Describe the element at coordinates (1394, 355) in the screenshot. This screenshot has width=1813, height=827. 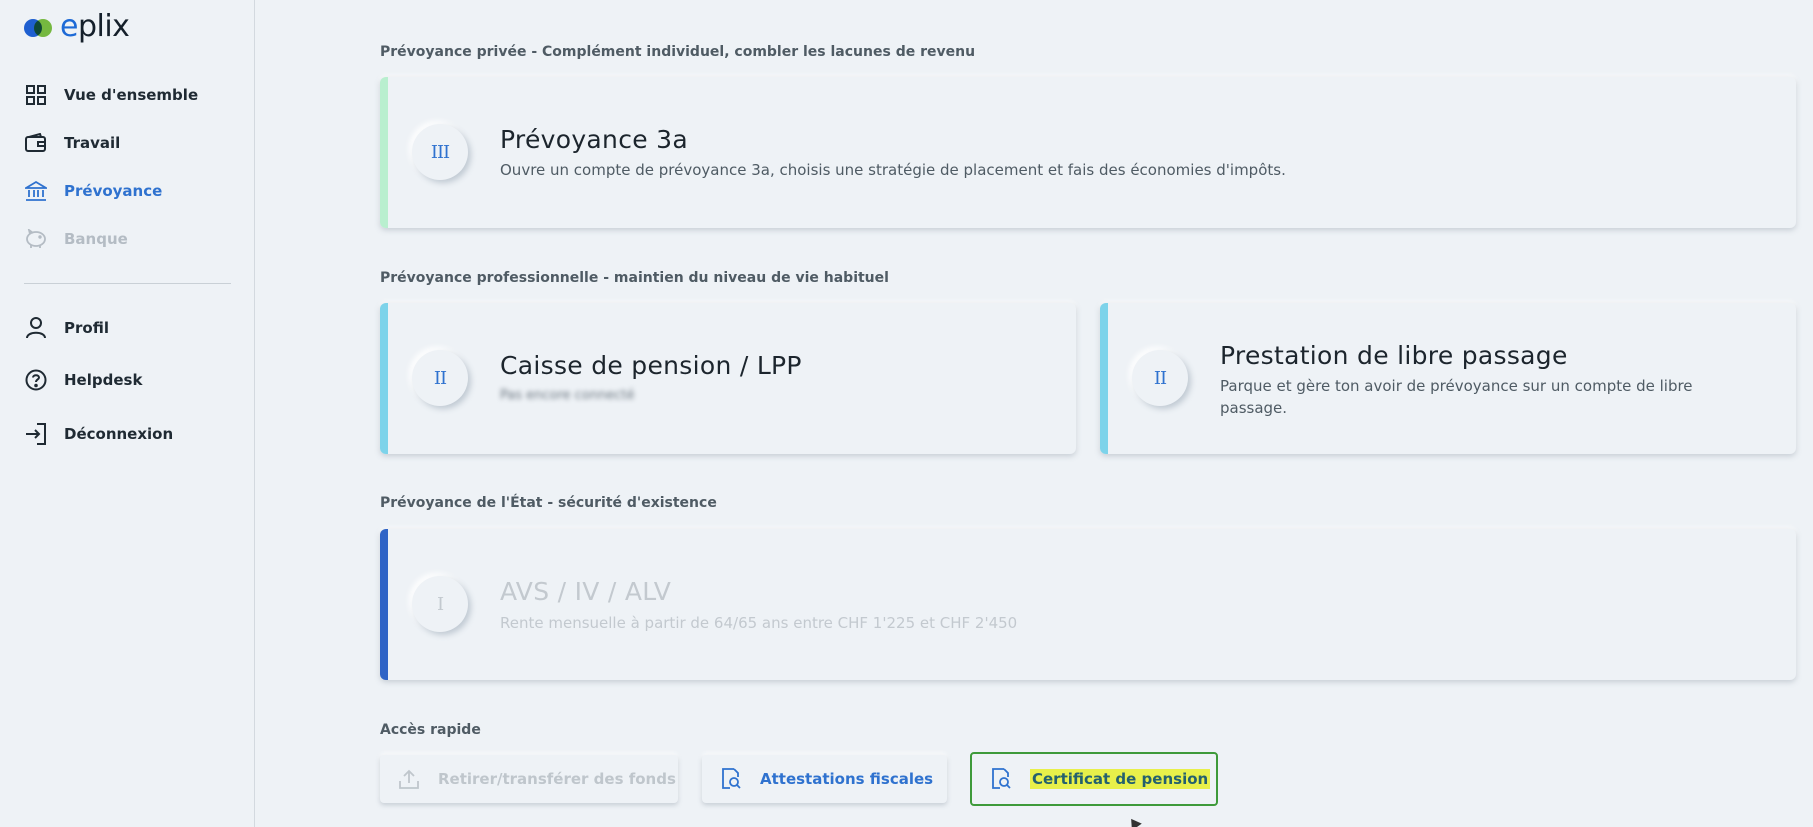
I see `card-title: Prestation de libre passage` at that location.